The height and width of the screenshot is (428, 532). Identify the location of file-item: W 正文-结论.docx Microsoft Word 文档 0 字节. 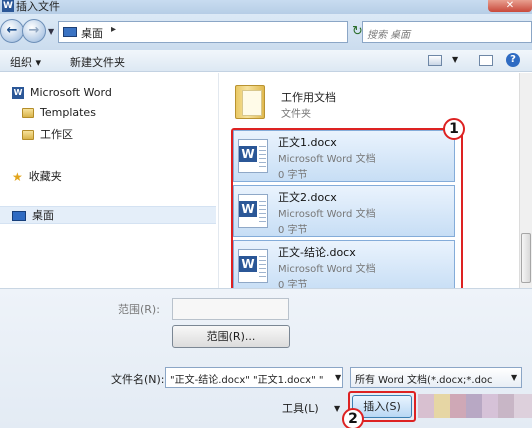
(344, 266).